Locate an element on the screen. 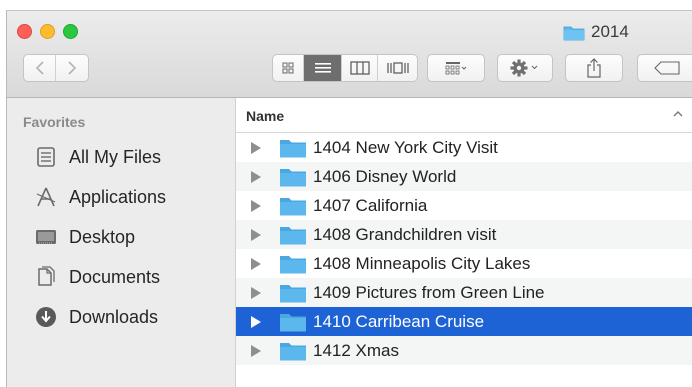 The width and height of the screenshot is (692, 387). sidebar-item-downloads: Downloads is located at coordinates (96, 317).